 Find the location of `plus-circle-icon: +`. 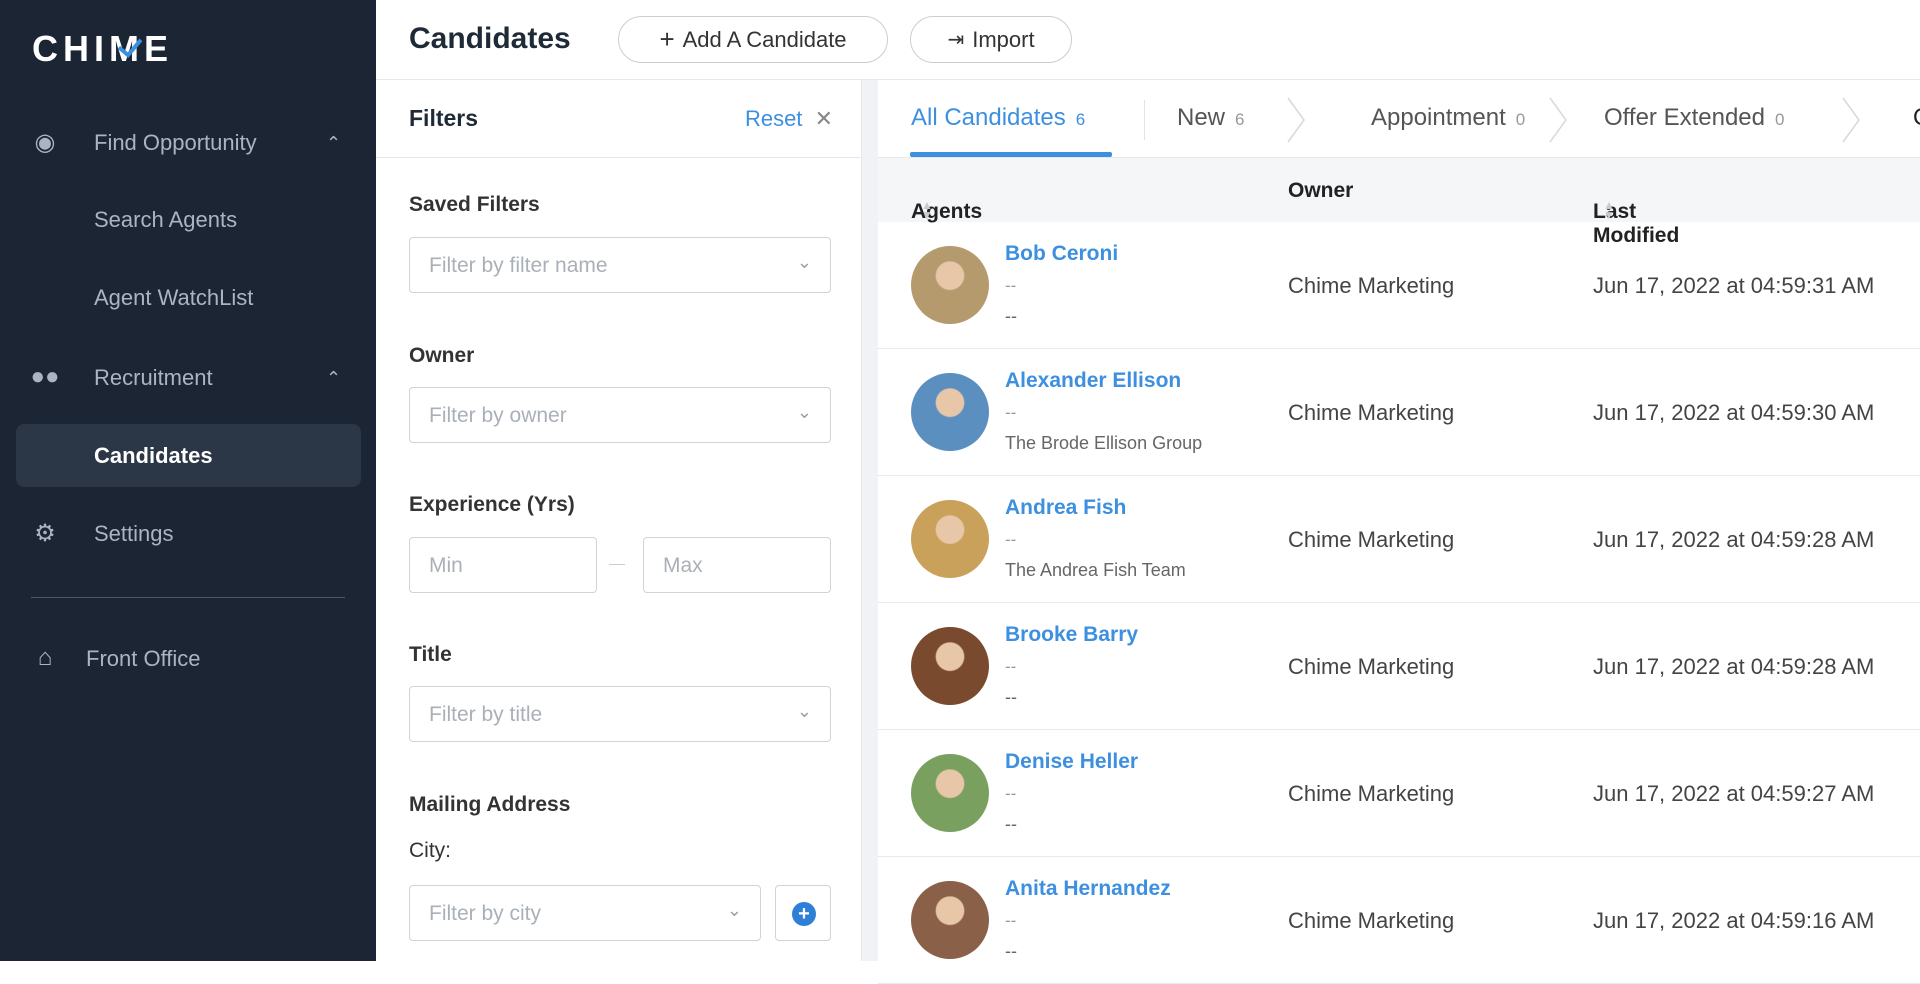

plus-circle-icon: + is located at coordinates (804, 914).